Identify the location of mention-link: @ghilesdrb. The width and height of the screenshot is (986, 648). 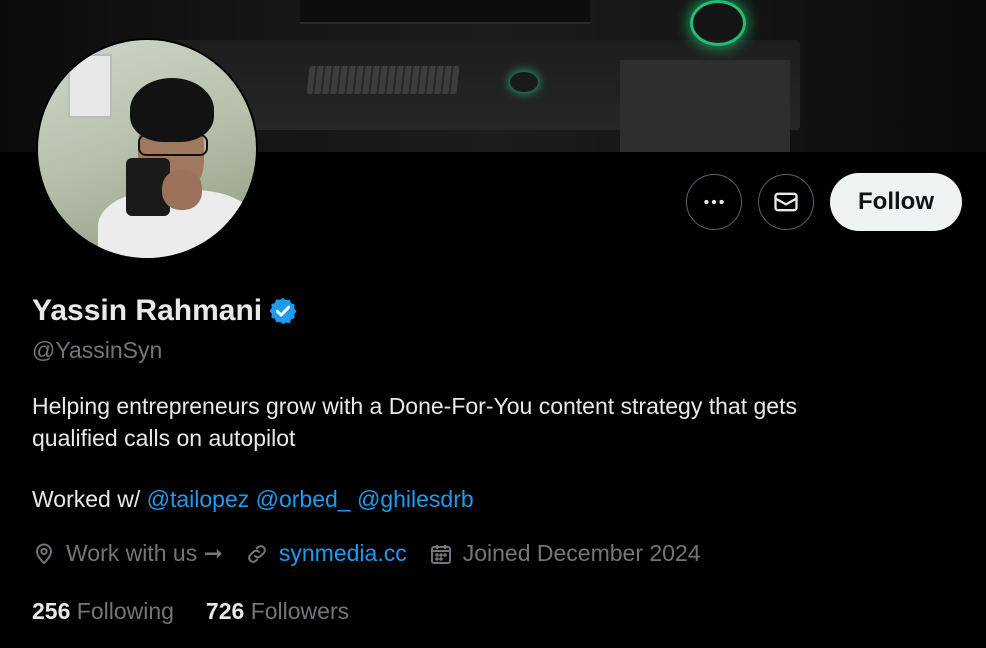
(415, 499).